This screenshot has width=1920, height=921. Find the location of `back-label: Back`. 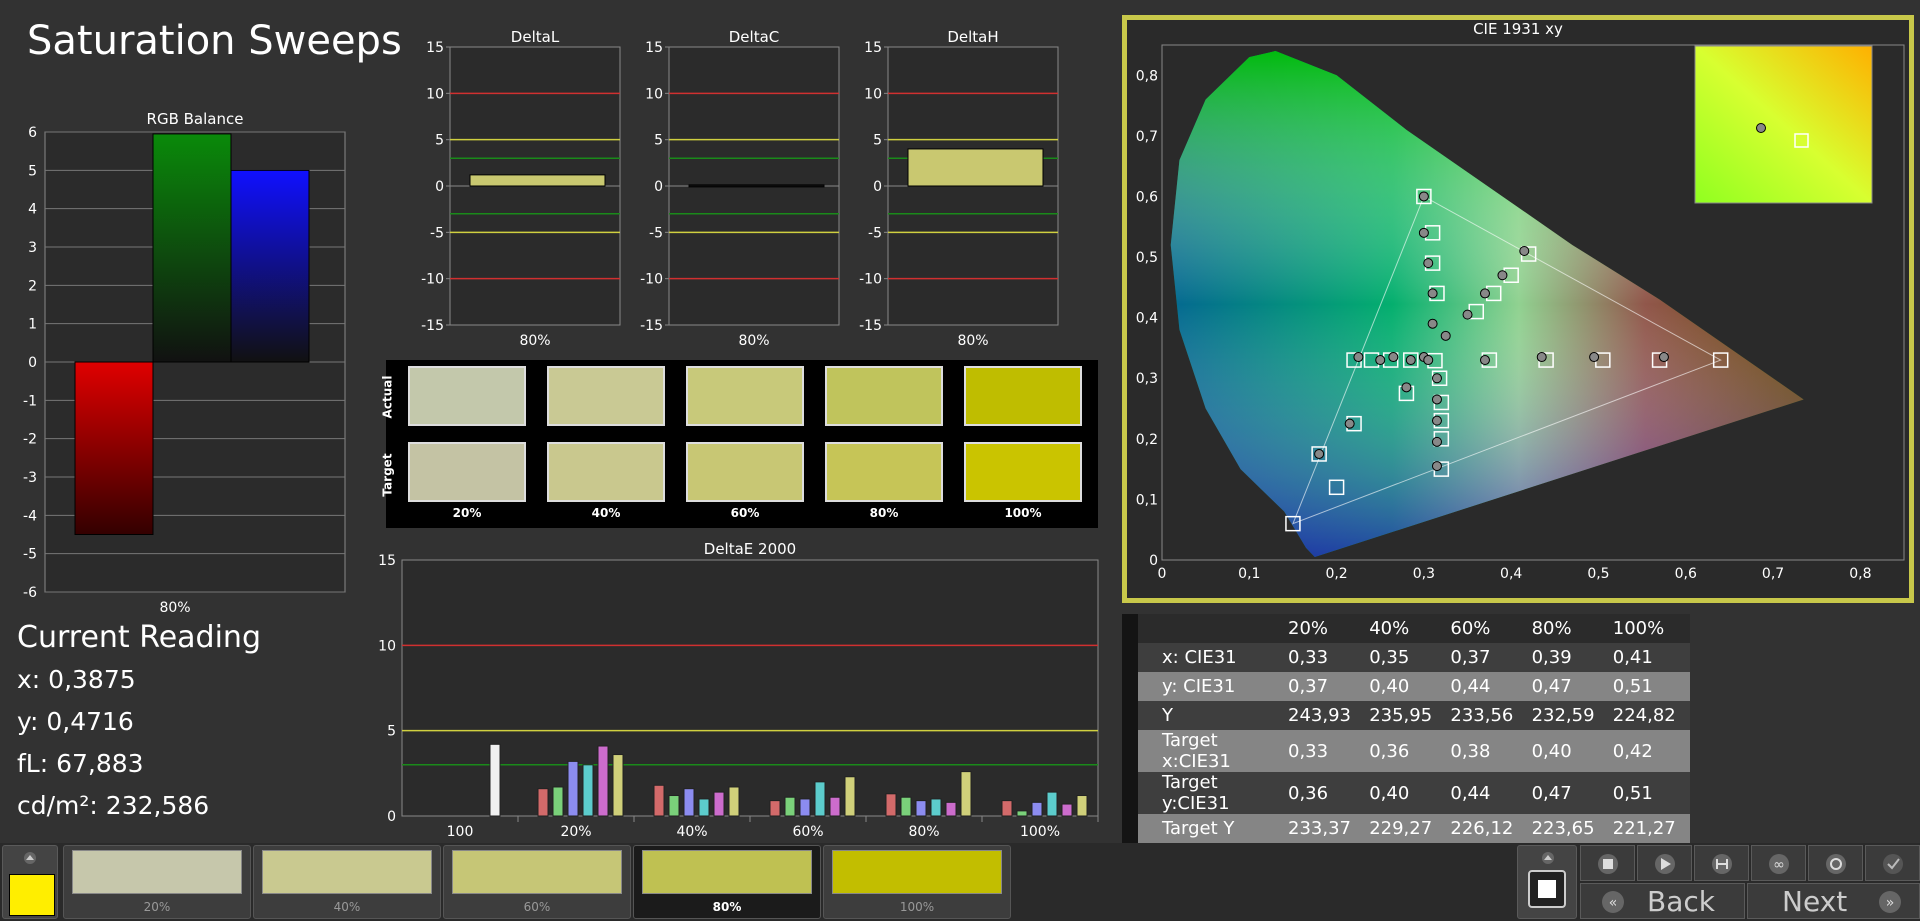

back-label: Back is located at coordinates (1681, 901).